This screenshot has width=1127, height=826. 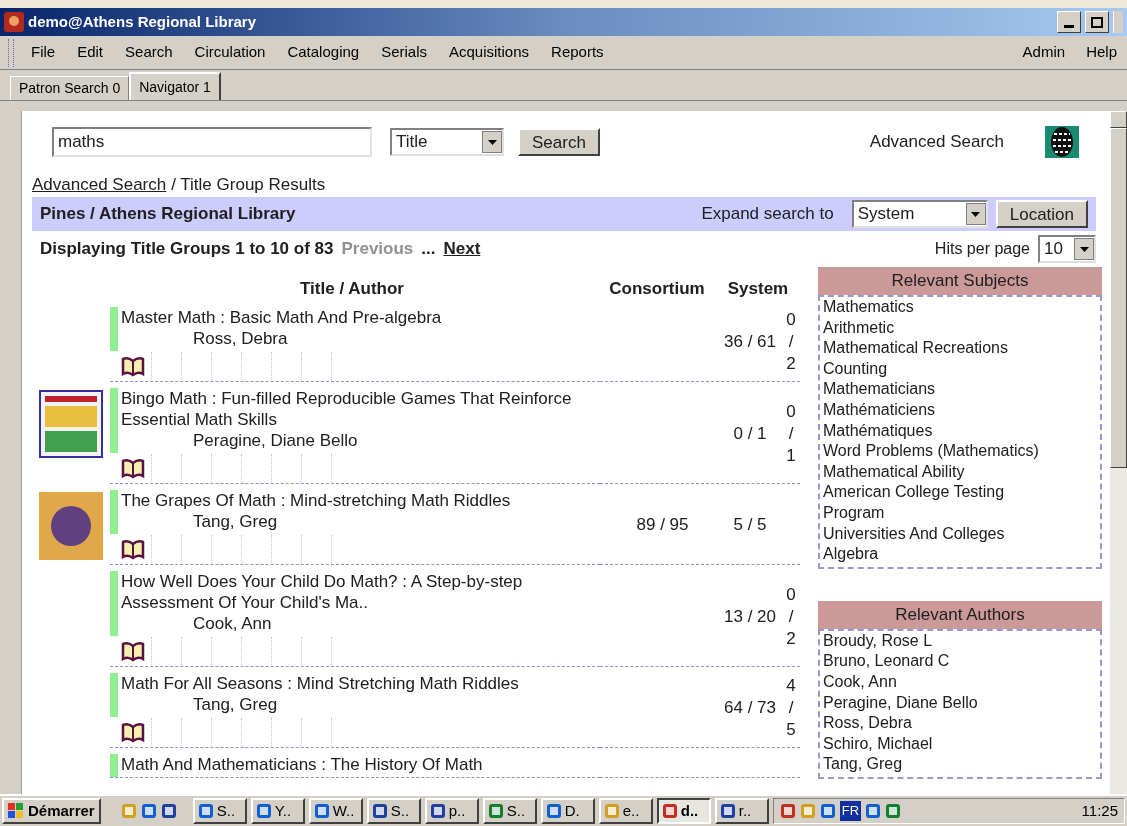 I want to click on consortium-count: 89 / 95, so click(x=662, y=525).